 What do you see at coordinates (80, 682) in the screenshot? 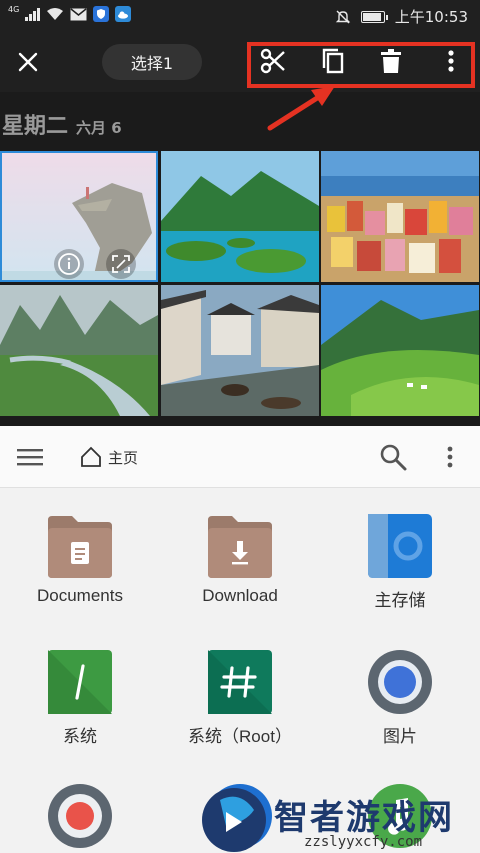
I see `system-slash-icon` at bounding box center [80, 682].